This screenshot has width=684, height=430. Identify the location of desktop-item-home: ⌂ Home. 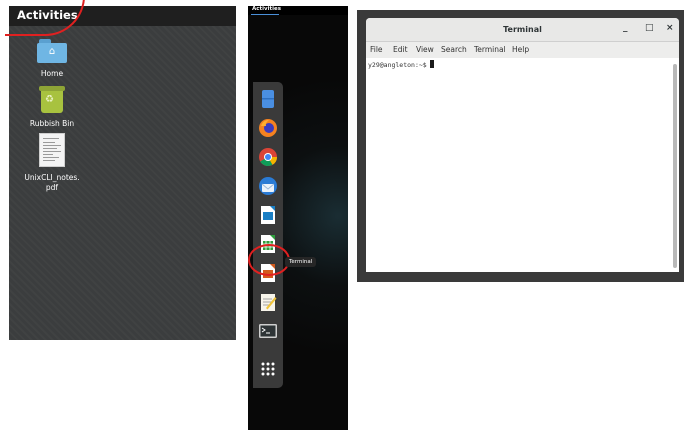
(52, 59).